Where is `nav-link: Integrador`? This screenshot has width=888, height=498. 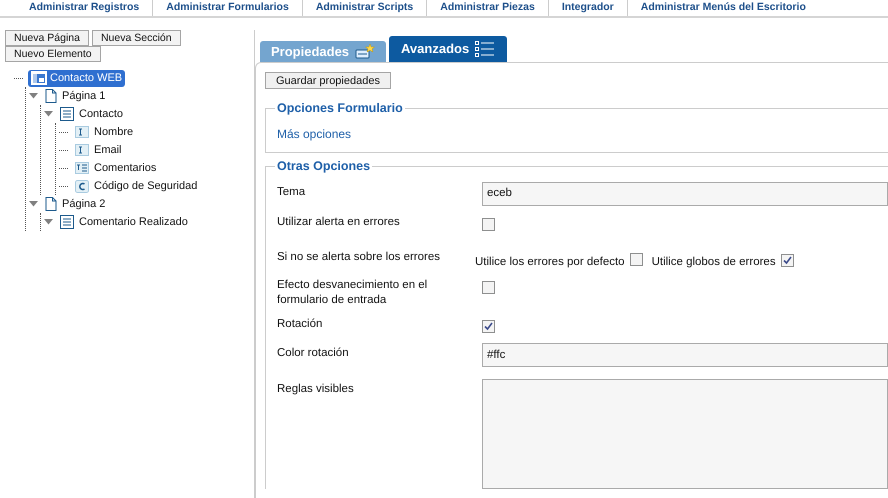
nav-link: Integrador is located at coordinates (587, 8).